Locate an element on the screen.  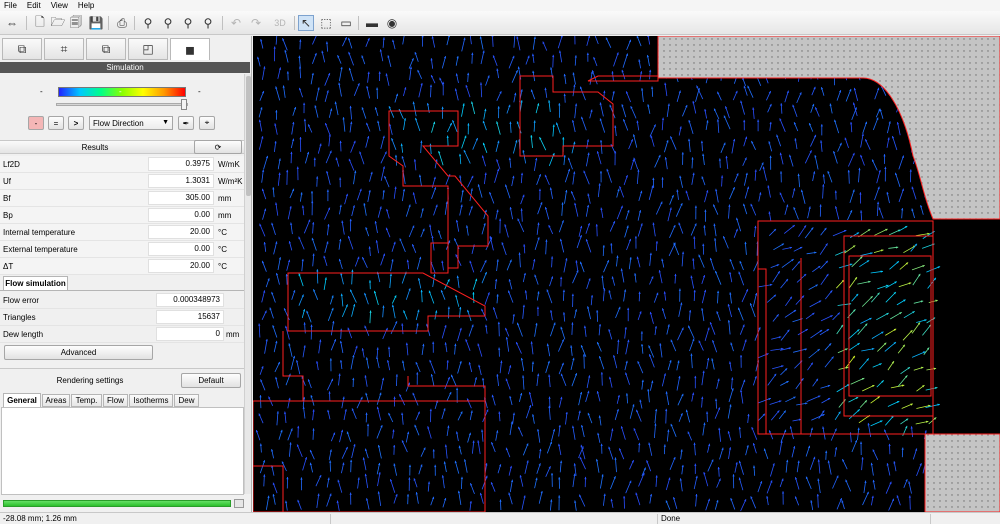
open-folder-icon: 🗁 is located at coordinates (58, 23).